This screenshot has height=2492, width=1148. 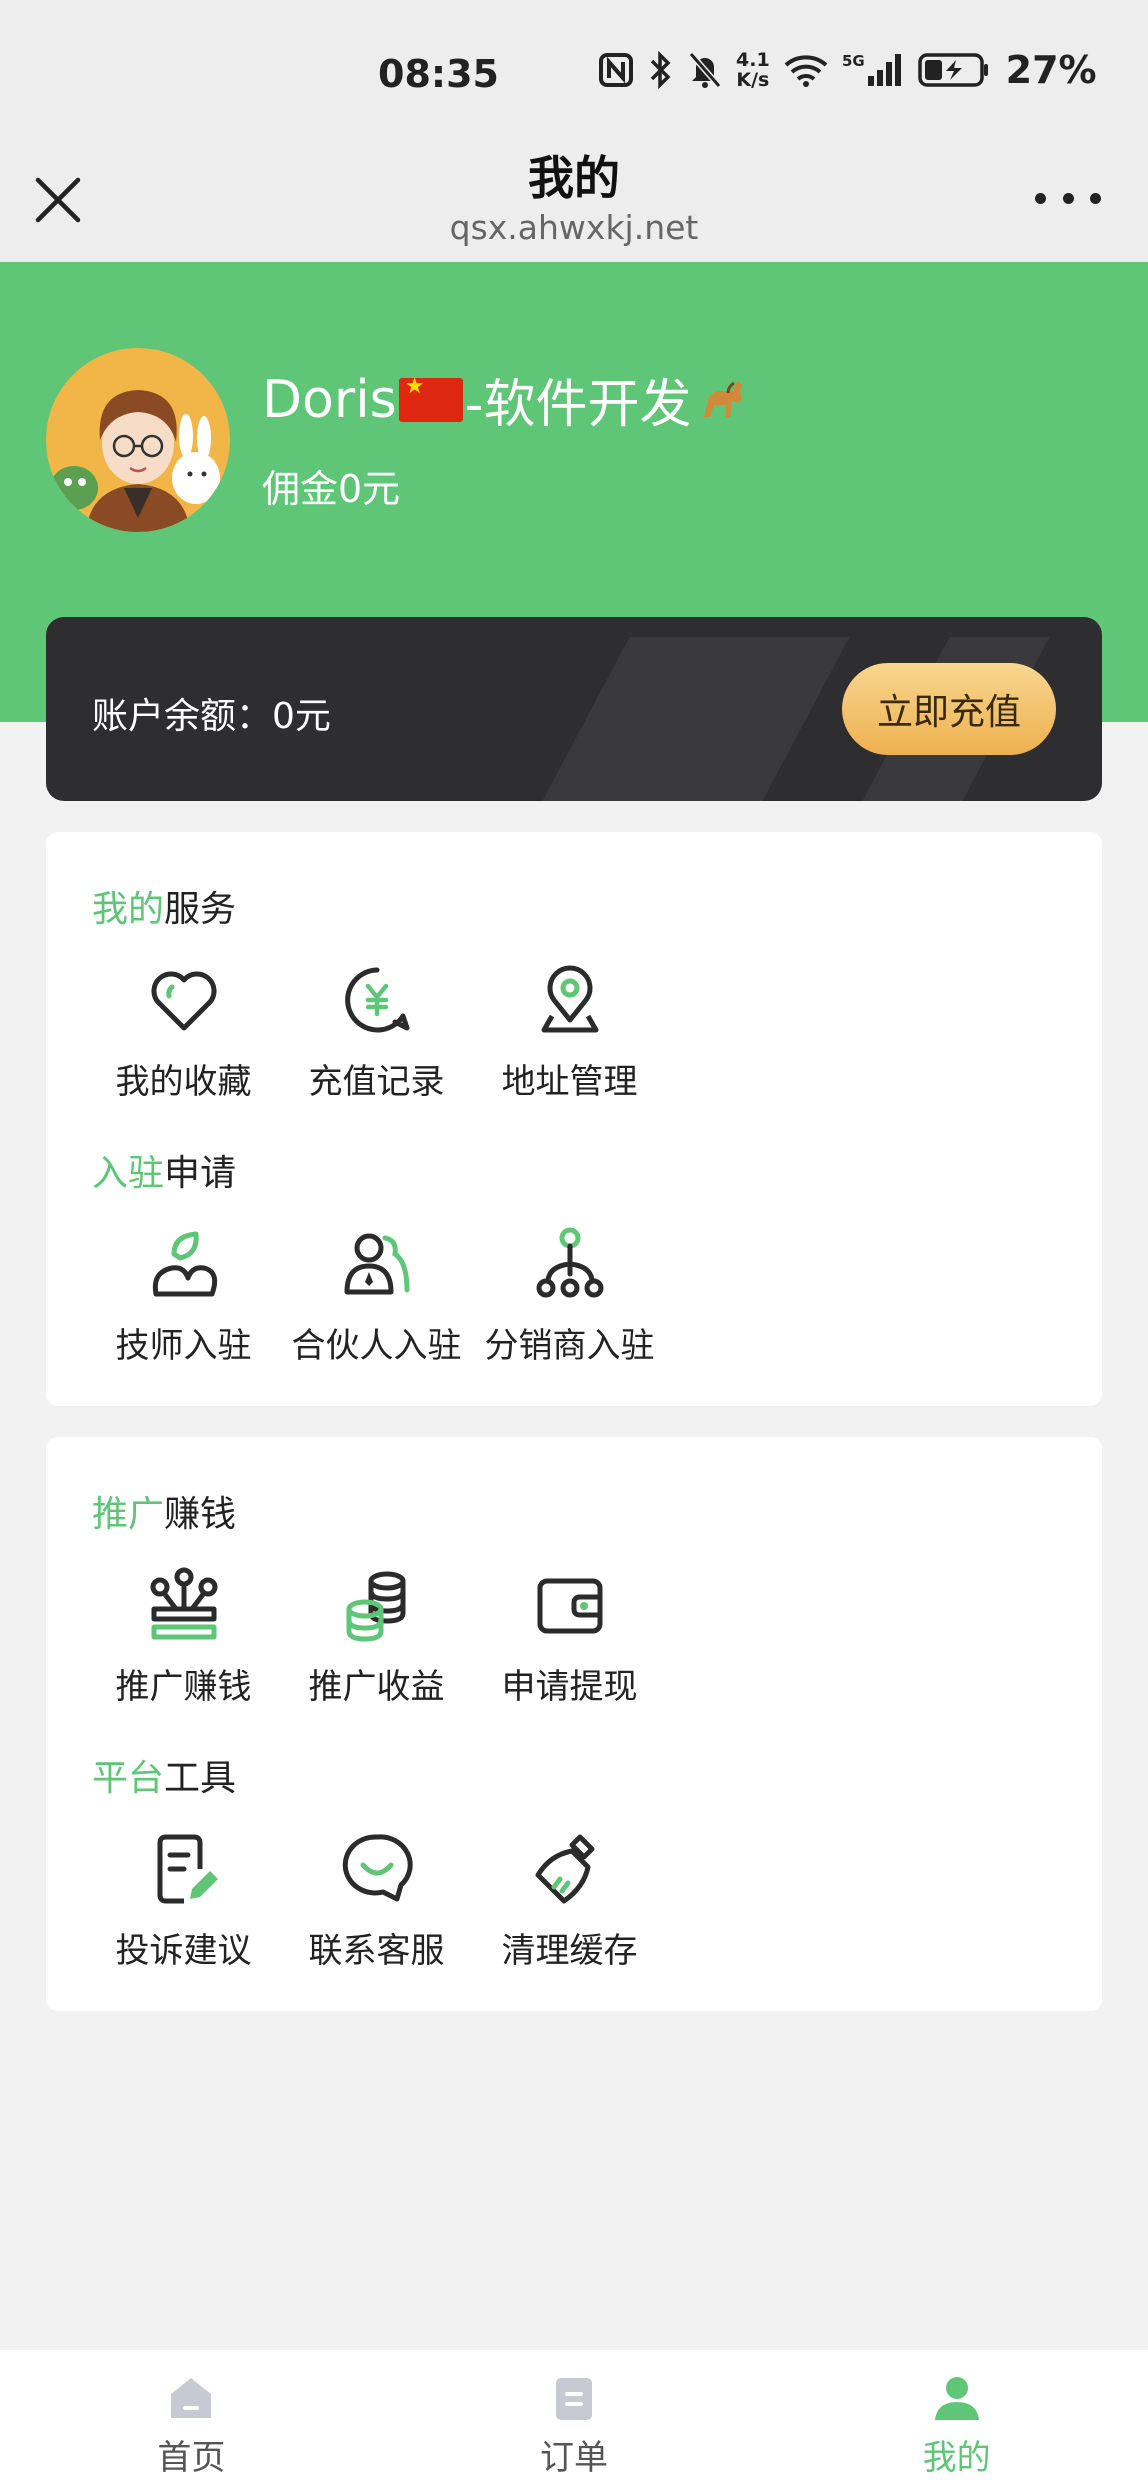 What do you see at coordinates (705, 70) in the screenshot?
I see `mute-icon` at bounding box center [705, 70].